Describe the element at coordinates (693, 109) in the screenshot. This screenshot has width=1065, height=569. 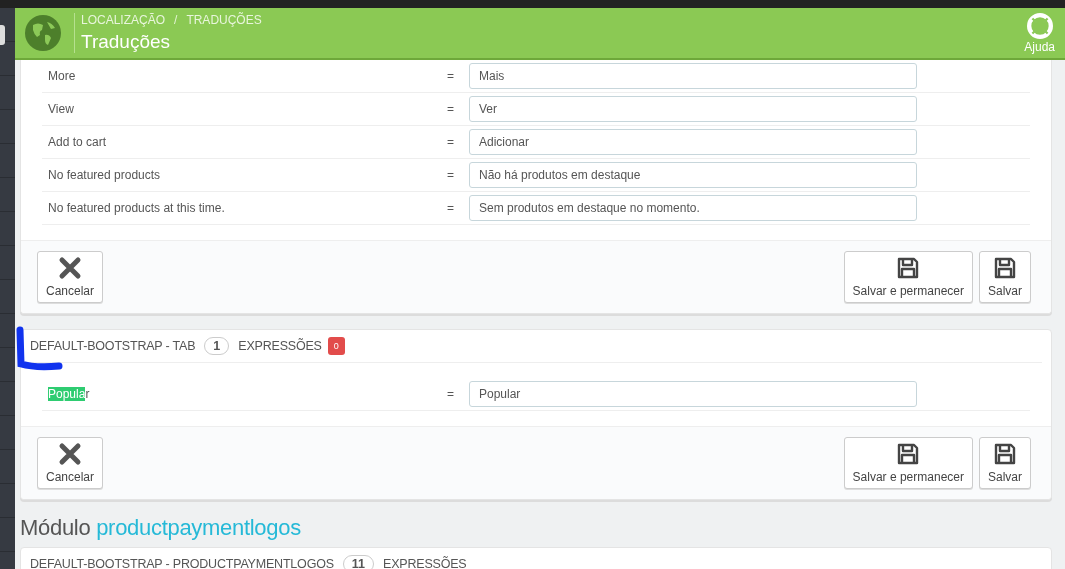
I see `translation-input: Ver` at that location.